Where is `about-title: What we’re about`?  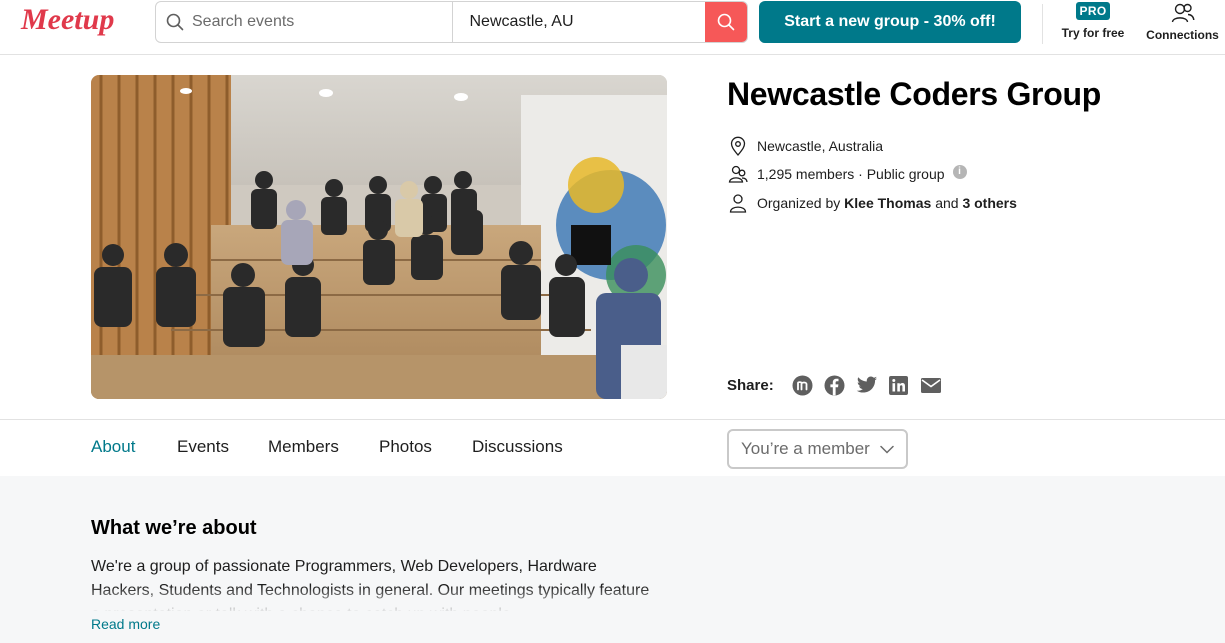
about-title: What we’re about is located at coordinates (174, 528).